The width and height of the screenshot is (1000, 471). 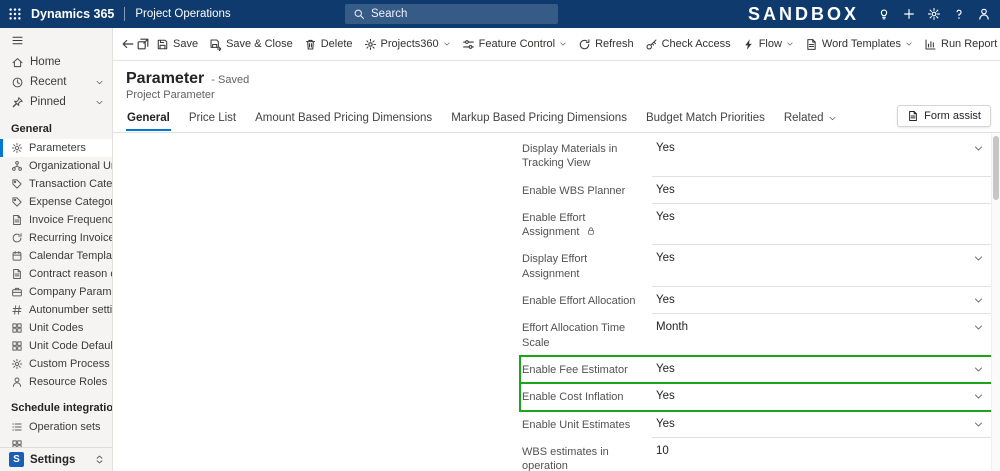 What do you see at coordinates (68, 382) in the screenshot?
I see `sidebar-item-label: Resource Roles` at bounding box center [68, 382].